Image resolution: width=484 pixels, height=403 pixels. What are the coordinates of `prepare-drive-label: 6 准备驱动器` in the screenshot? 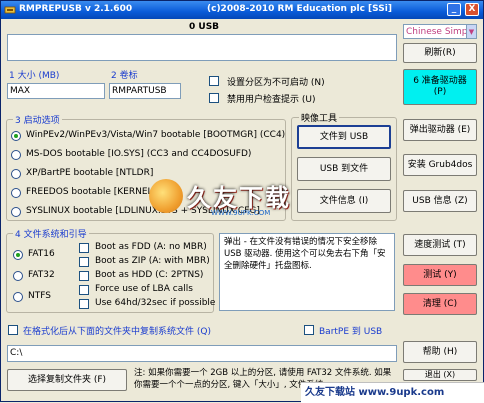 It's located at (440, 81).